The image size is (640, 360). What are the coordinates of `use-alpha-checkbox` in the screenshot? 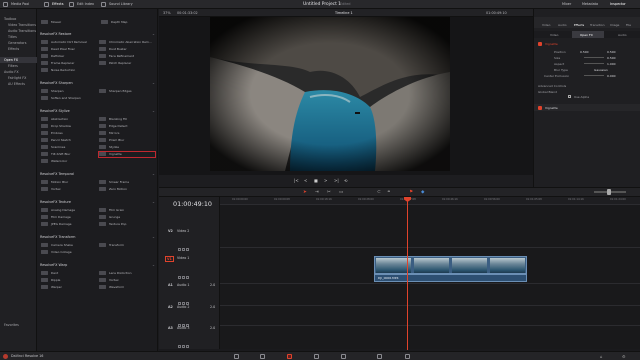 It's located at (569, 96).